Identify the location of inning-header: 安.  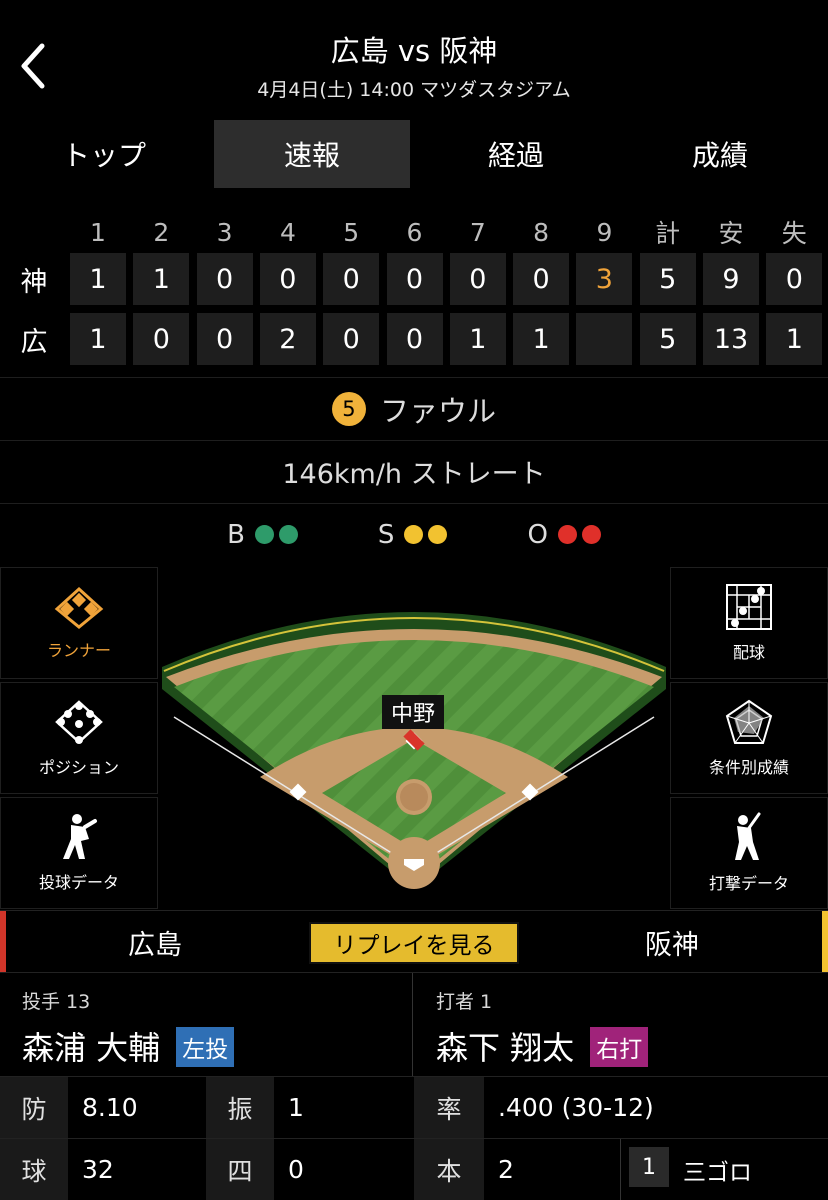
(731, 233).